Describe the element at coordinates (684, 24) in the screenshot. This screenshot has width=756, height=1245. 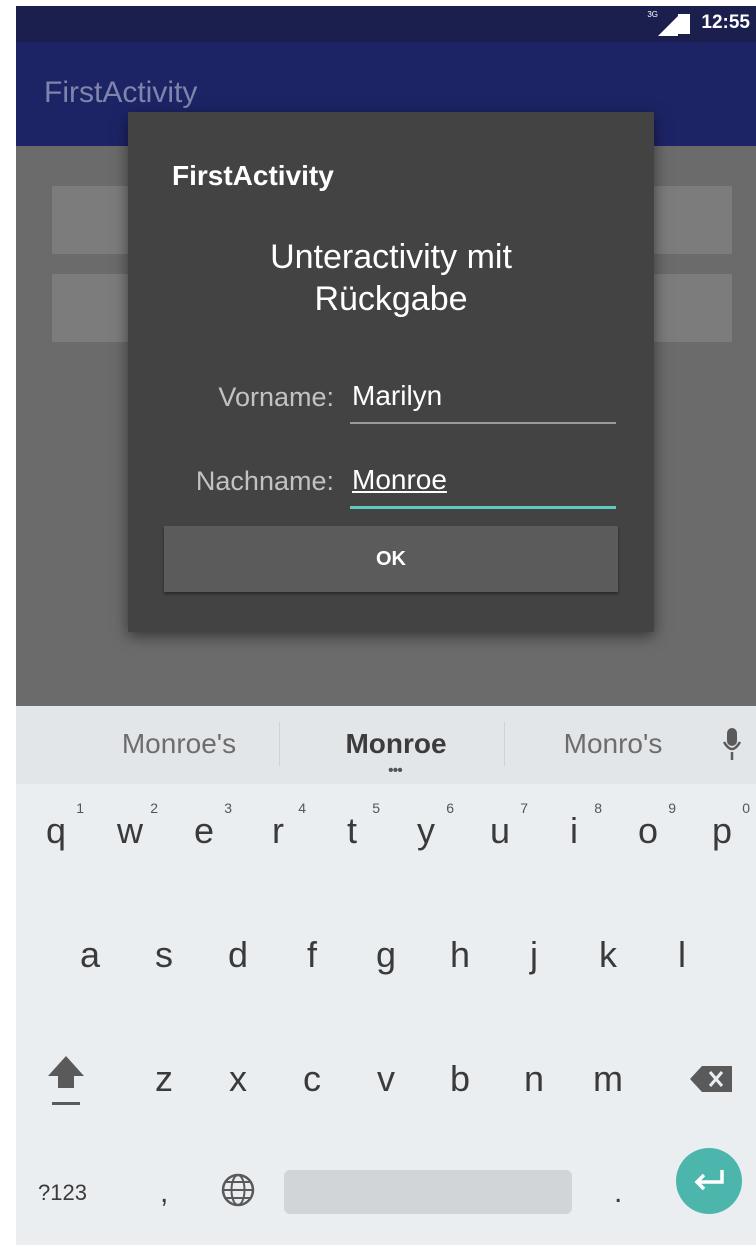
I see `battery-icon` at that location.